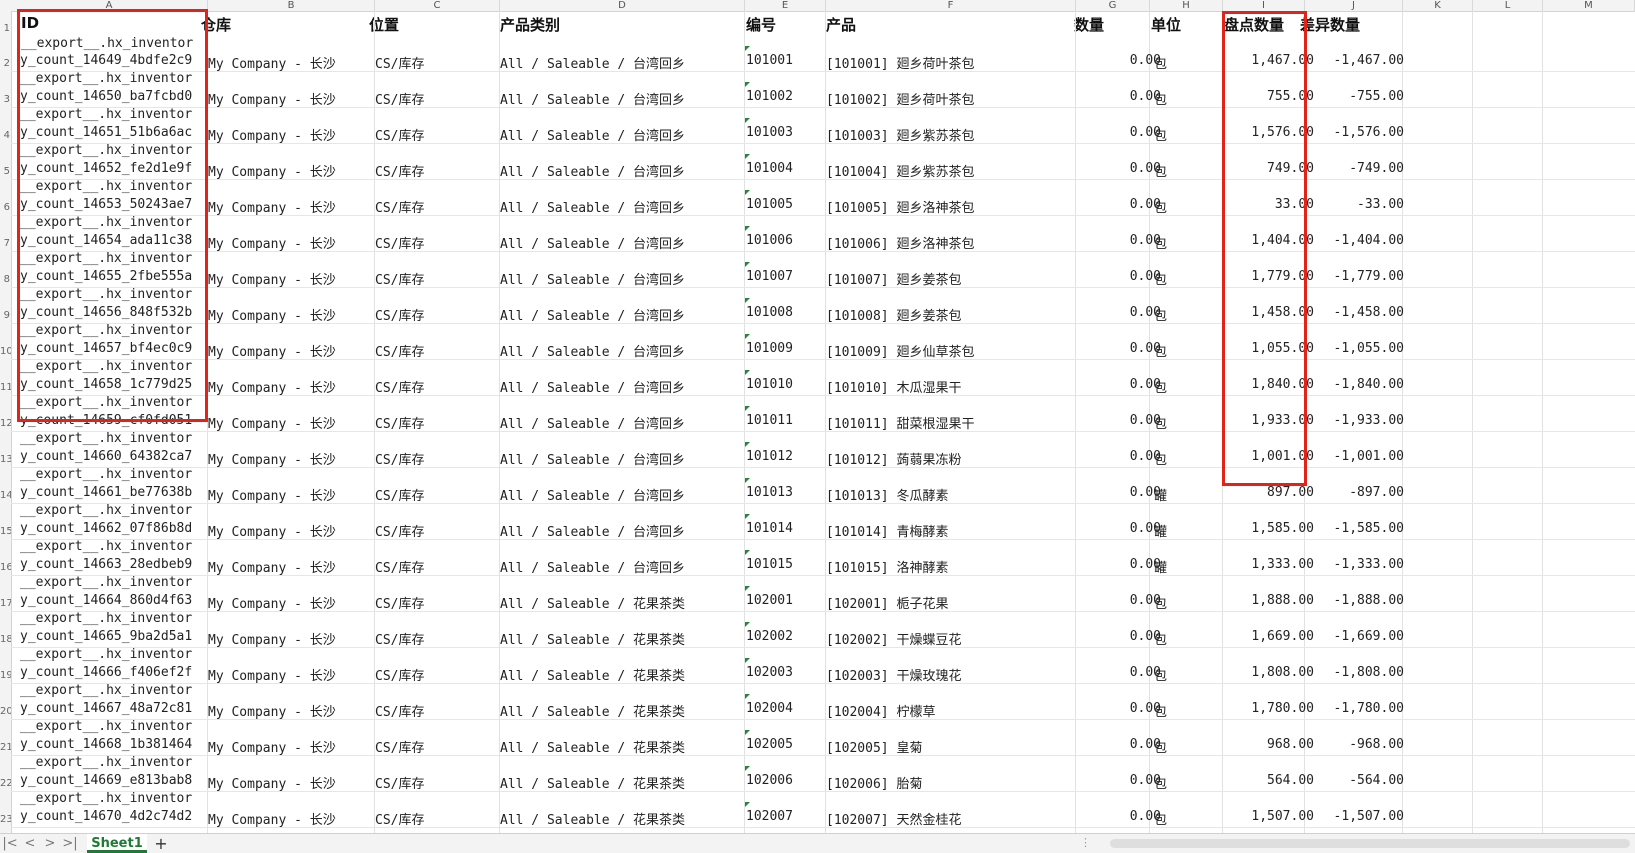 The width and height of the screenshot is (1635, 853). What do you see at coordinates (785, 348) in the screenshot?
I see `code-cell: 101009` at bounding box center [785, 348].